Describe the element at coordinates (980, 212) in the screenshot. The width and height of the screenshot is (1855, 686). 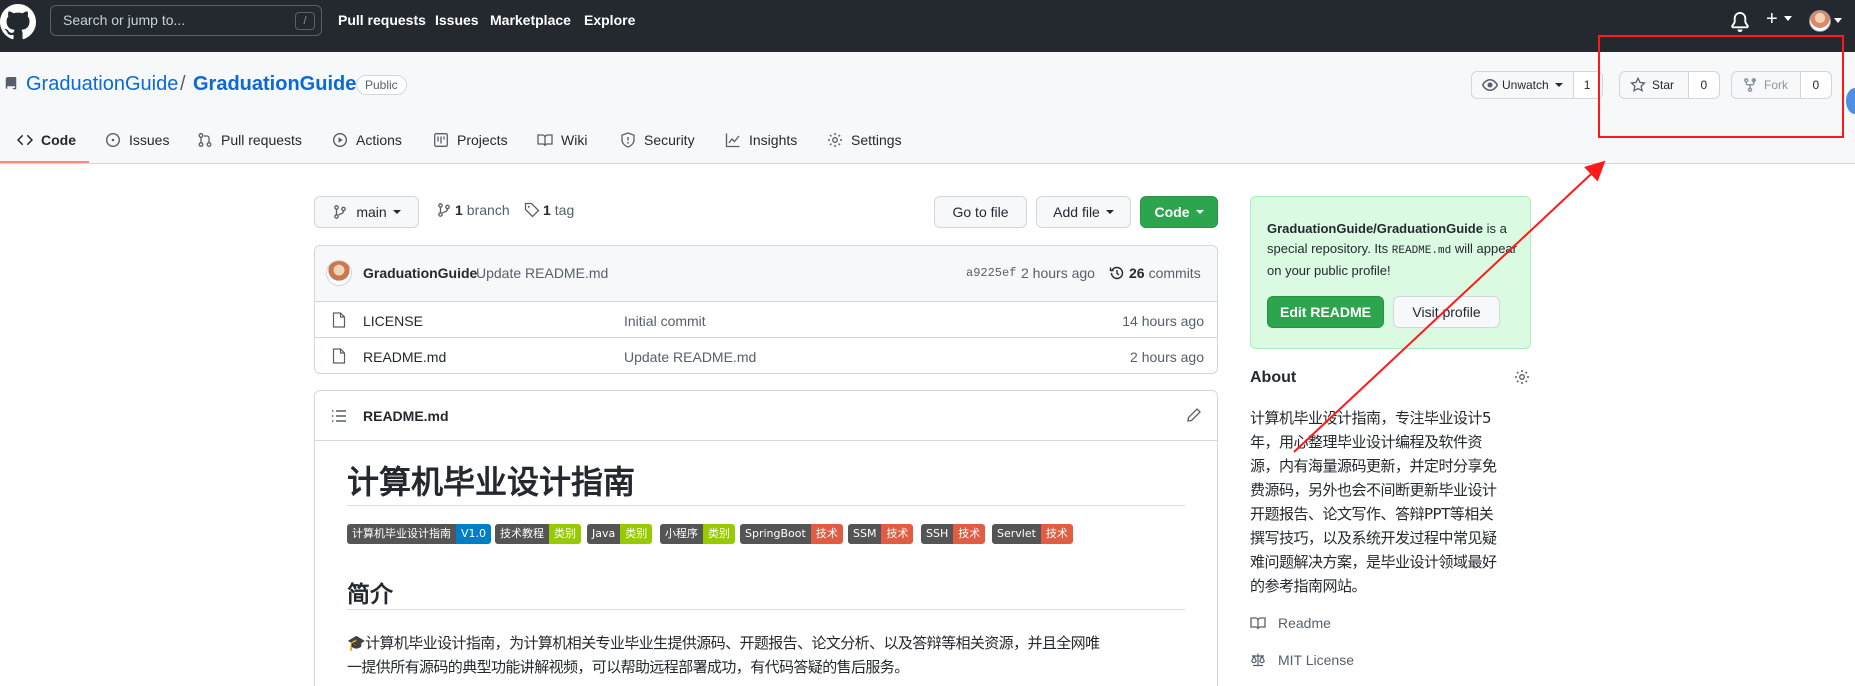
I see `go-to-file-button: Go to file` at that location.